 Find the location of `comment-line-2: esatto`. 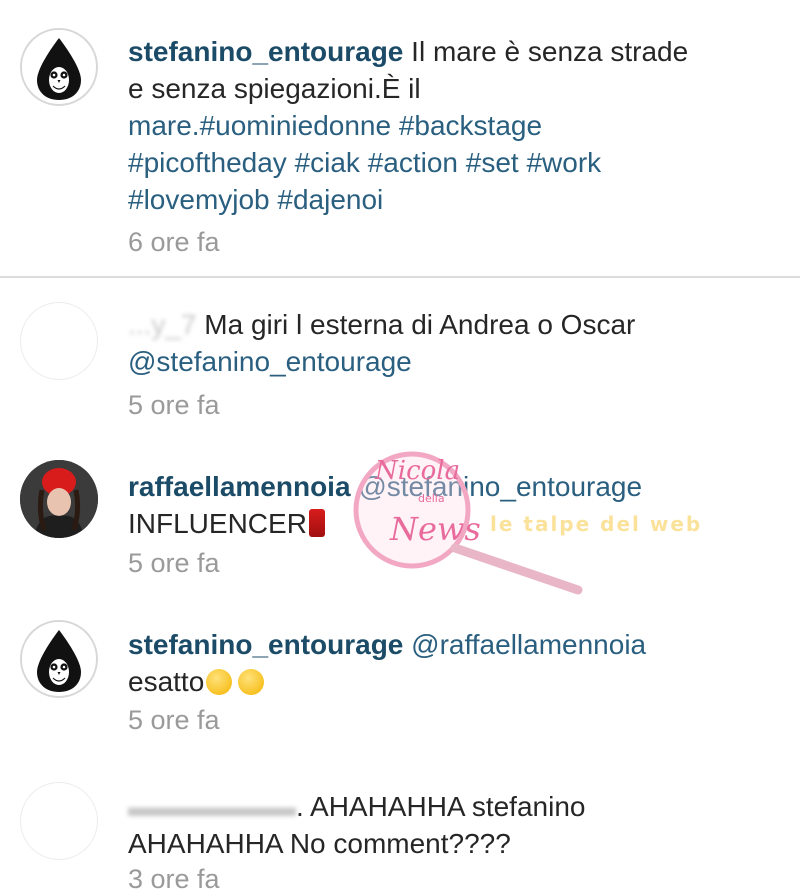

comment-line-2: esatto is located at coordinates (449, 681).